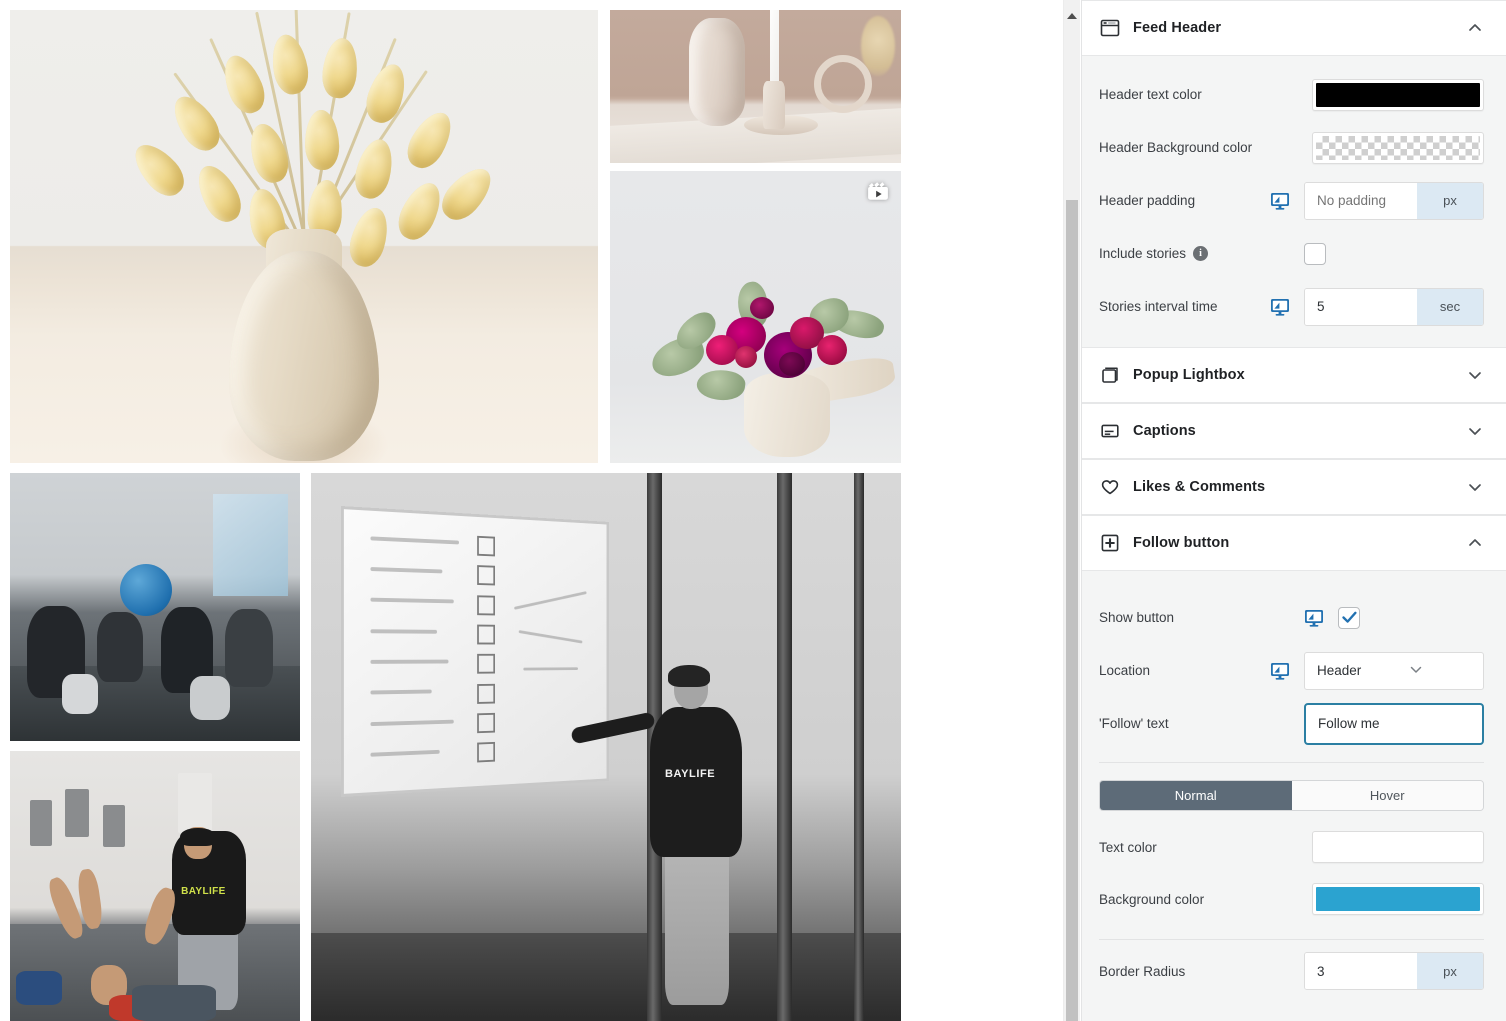  I want to click on setting-row-follow-background-color: Background color, so click(1291, 899).